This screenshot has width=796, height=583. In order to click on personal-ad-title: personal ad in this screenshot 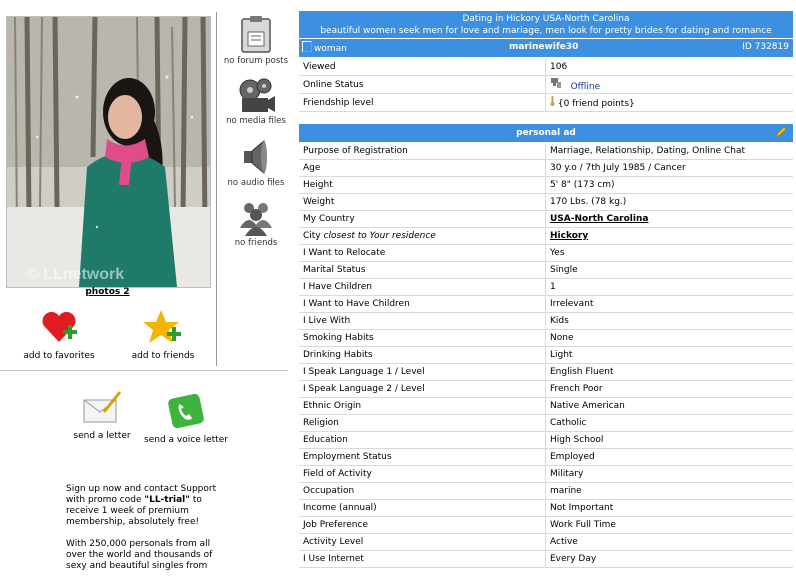, I will do `click(546, 133)`.